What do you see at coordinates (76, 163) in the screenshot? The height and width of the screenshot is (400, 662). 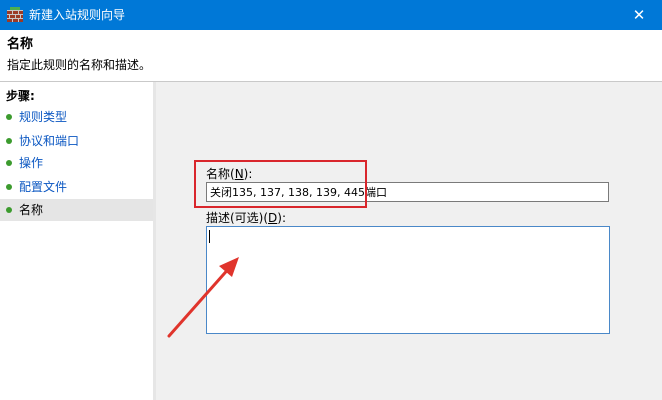 I see `step-action: 操作` at bounding box center [76, 163].